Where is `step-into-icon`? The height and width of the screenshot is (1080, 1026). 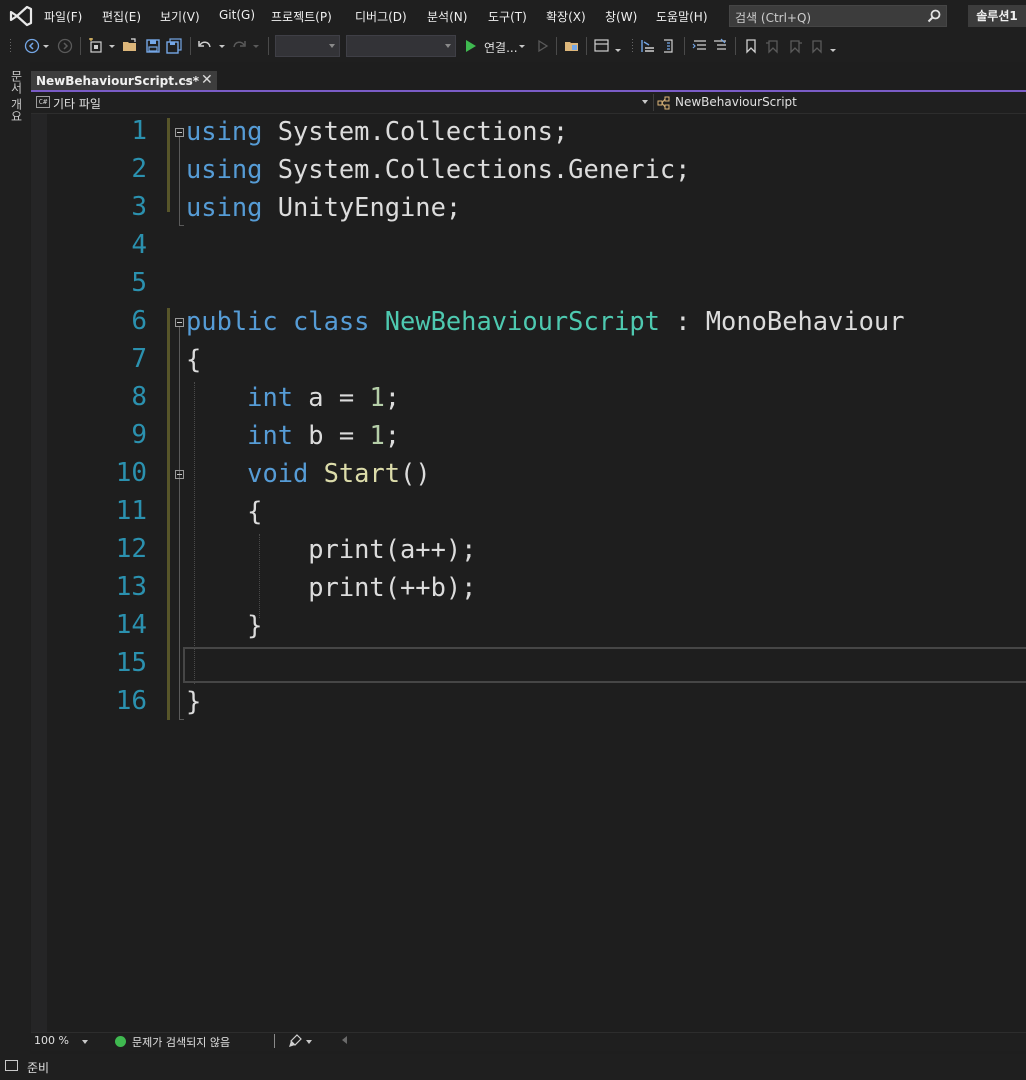 step-into-icon is located at coordinates (648, 46).